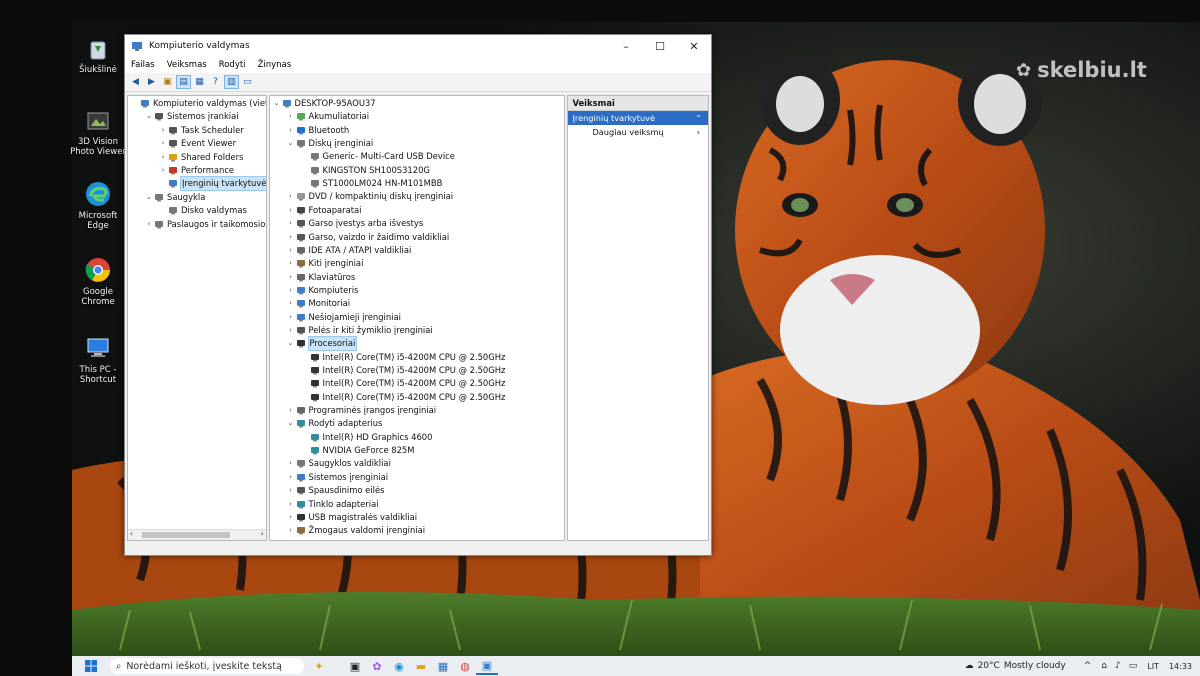  I want to click on device-row: › Saugyklos valdikliai, so click(330, 463).